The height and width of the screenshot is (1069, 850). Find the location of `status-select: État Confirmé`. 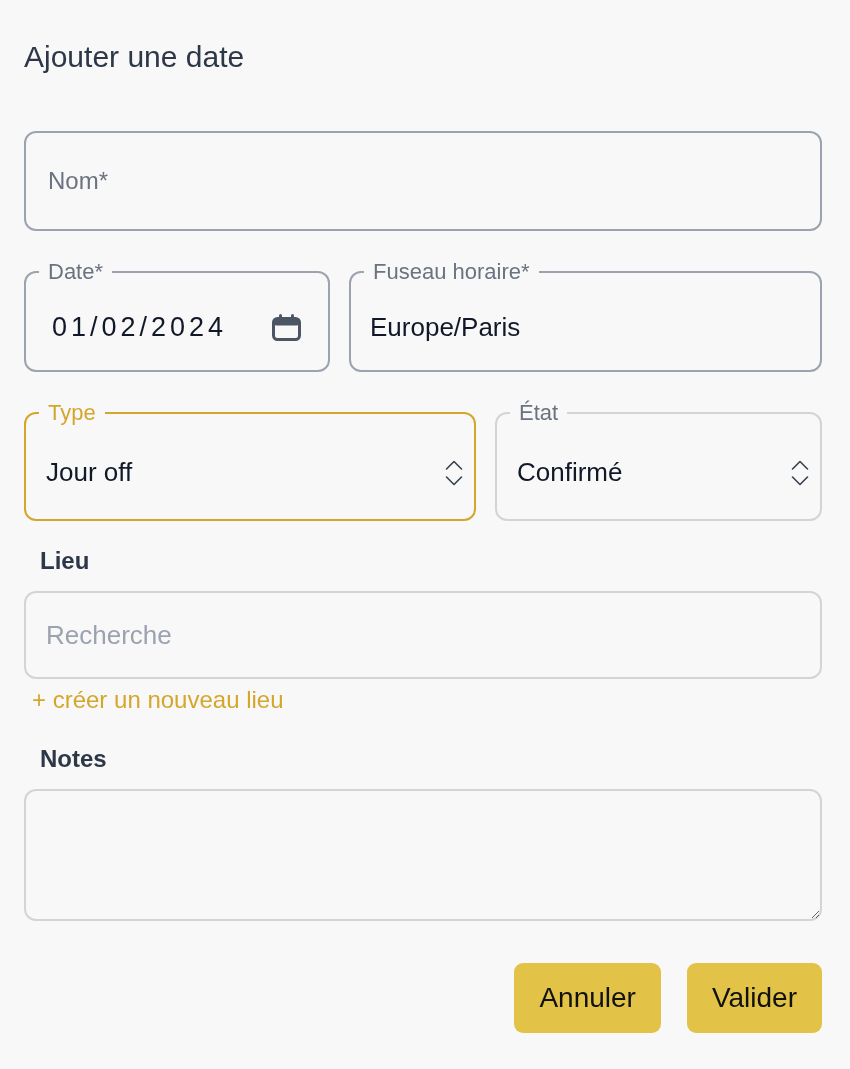

status-select: État Confirmé is located at coordinates (658, 460).